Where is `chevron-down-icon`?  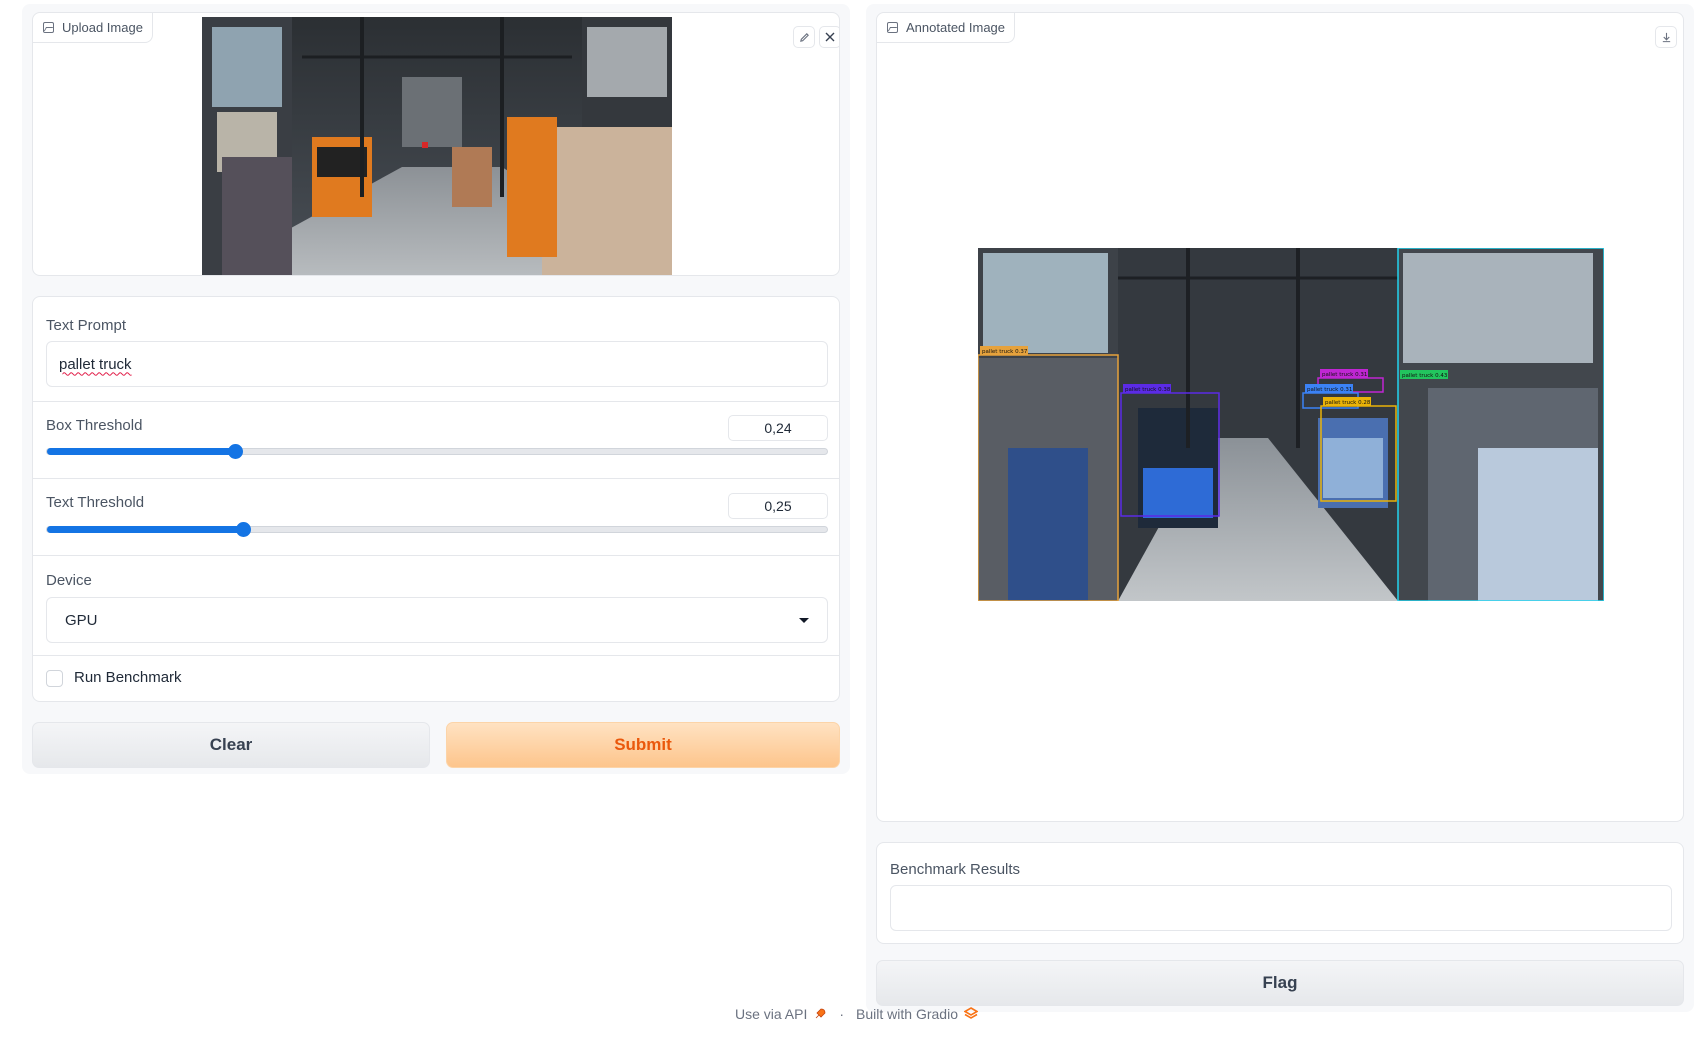 chevron-down-icon is located at coordinates (804, 620).